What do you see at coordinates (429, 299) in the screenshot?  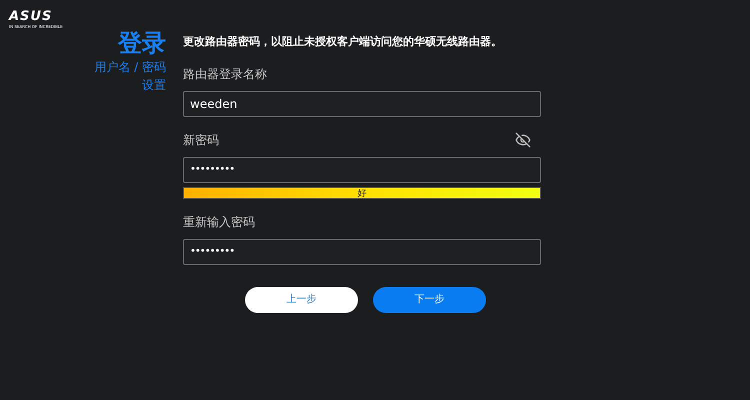 I see `next-button: 下一步` at bounding box center [429, 299].